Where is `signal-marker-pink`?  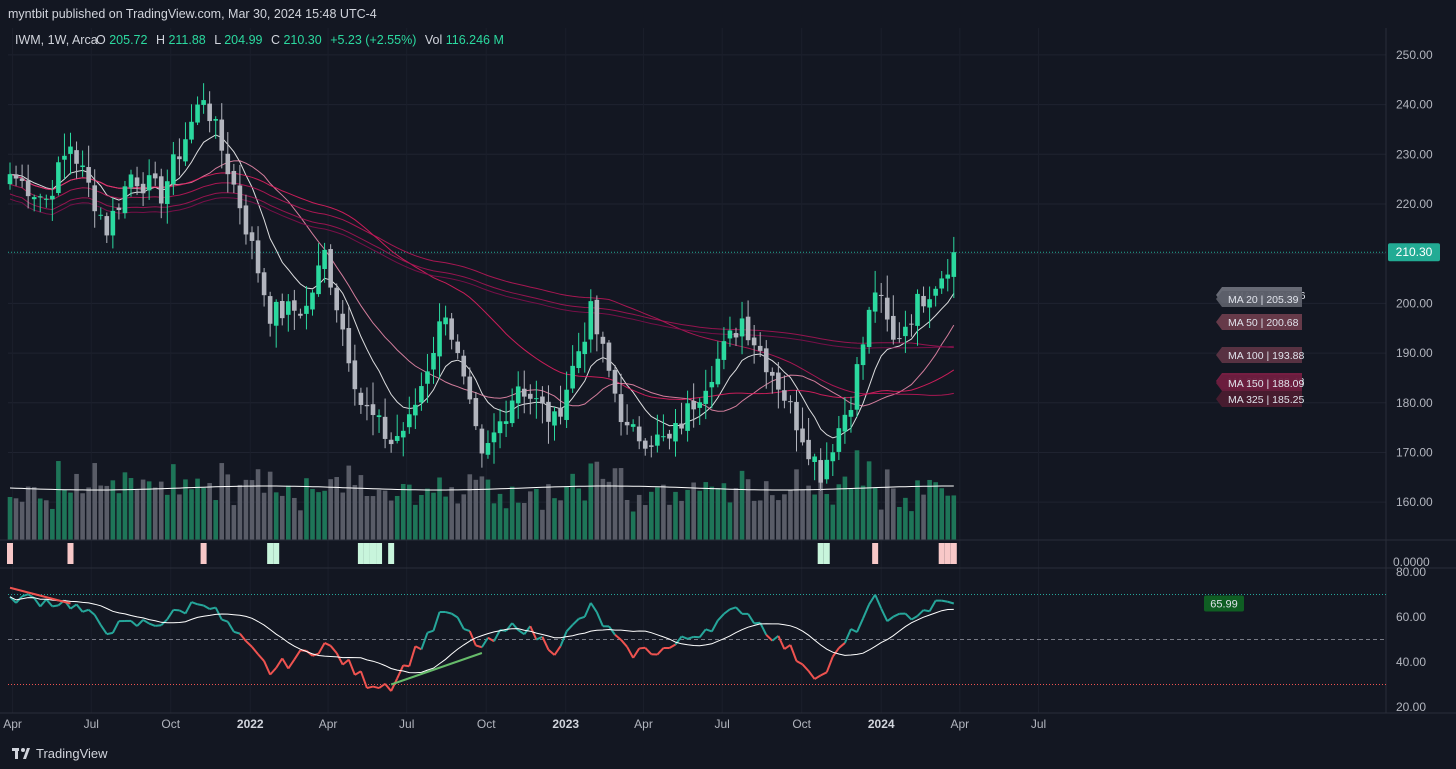 signal-marker-pink is located at coordinates (947, 553).